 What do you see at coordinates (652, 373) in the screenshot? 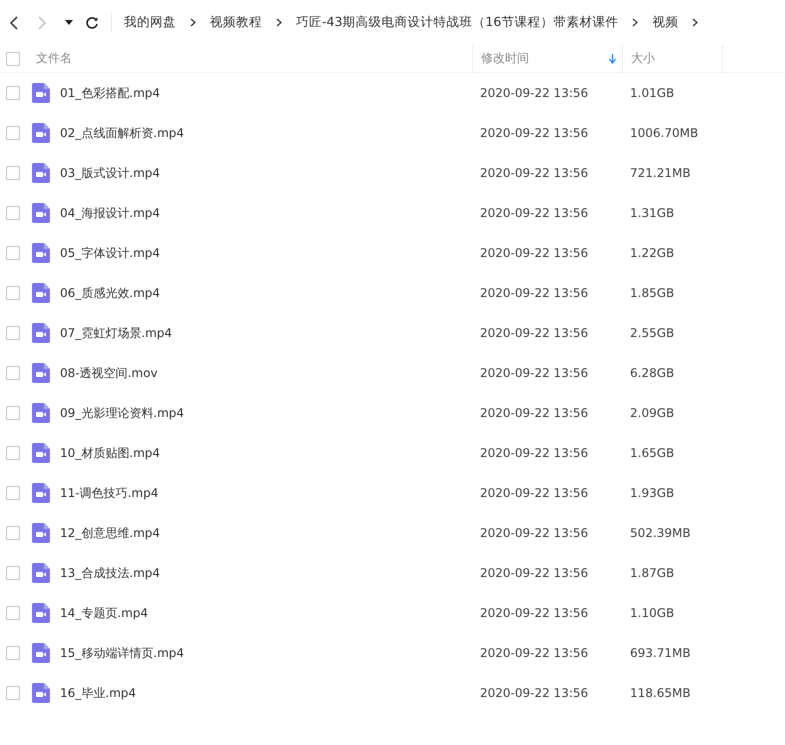
I see `file-size: 6.28GB` at bounding box center [652, 373].